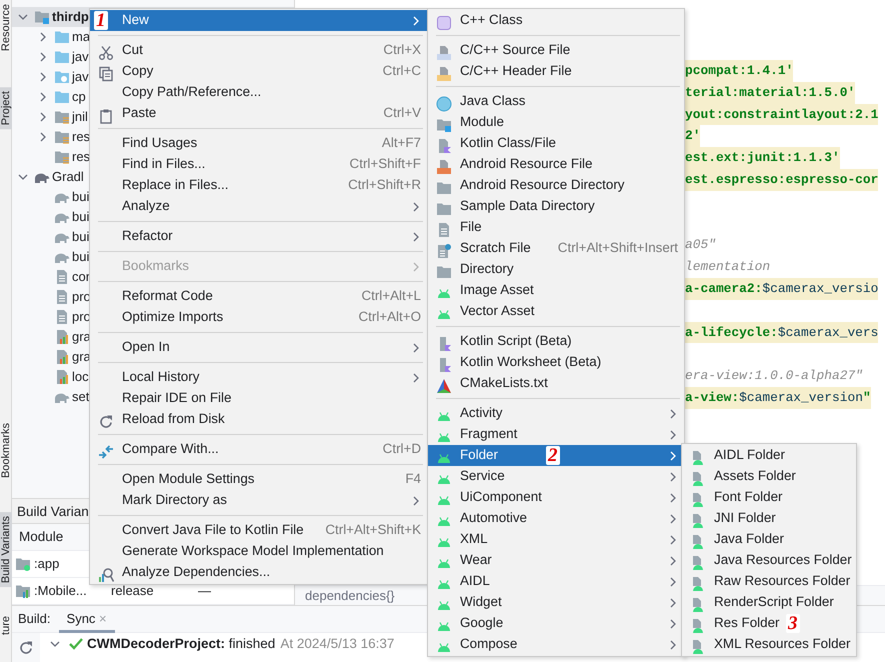  I want to click on annotation-mark: 1, so click(101, 20).